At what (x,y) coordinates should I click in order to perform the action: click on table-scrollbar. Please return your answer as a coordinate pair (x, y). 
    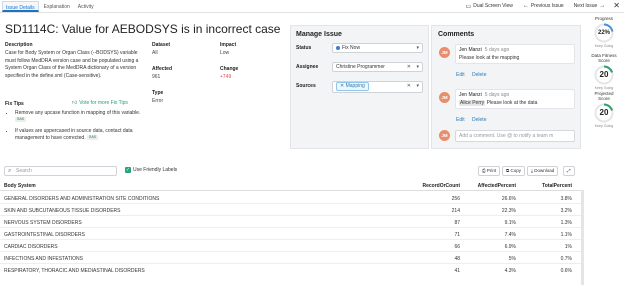
    Looking at the image, I should click on (582, 237).